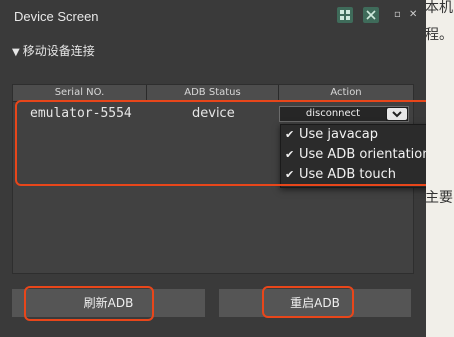  I want to click on chevron-down-icon, so click(397, 114).